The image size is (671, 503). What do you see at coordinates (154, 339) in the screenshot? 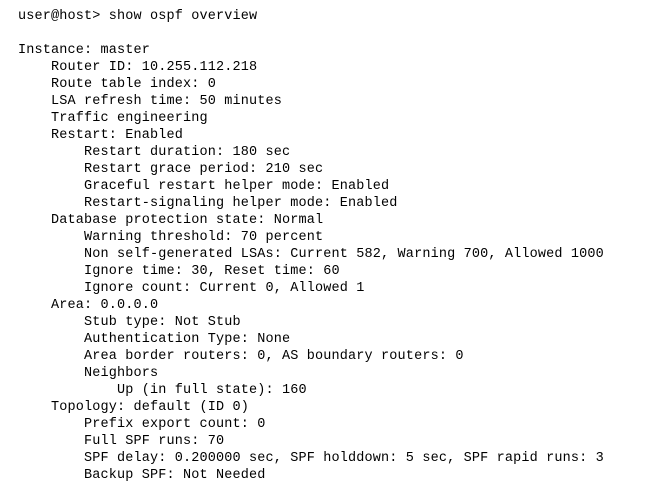
I see `terminal-line: Authentication Type: None` at bounding box center [154, 339].